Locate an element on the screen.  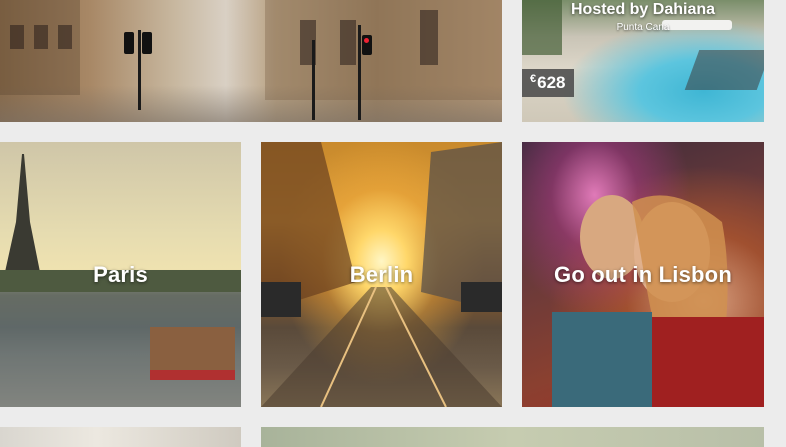
lounge-chair is located at coordinates (724, 70).